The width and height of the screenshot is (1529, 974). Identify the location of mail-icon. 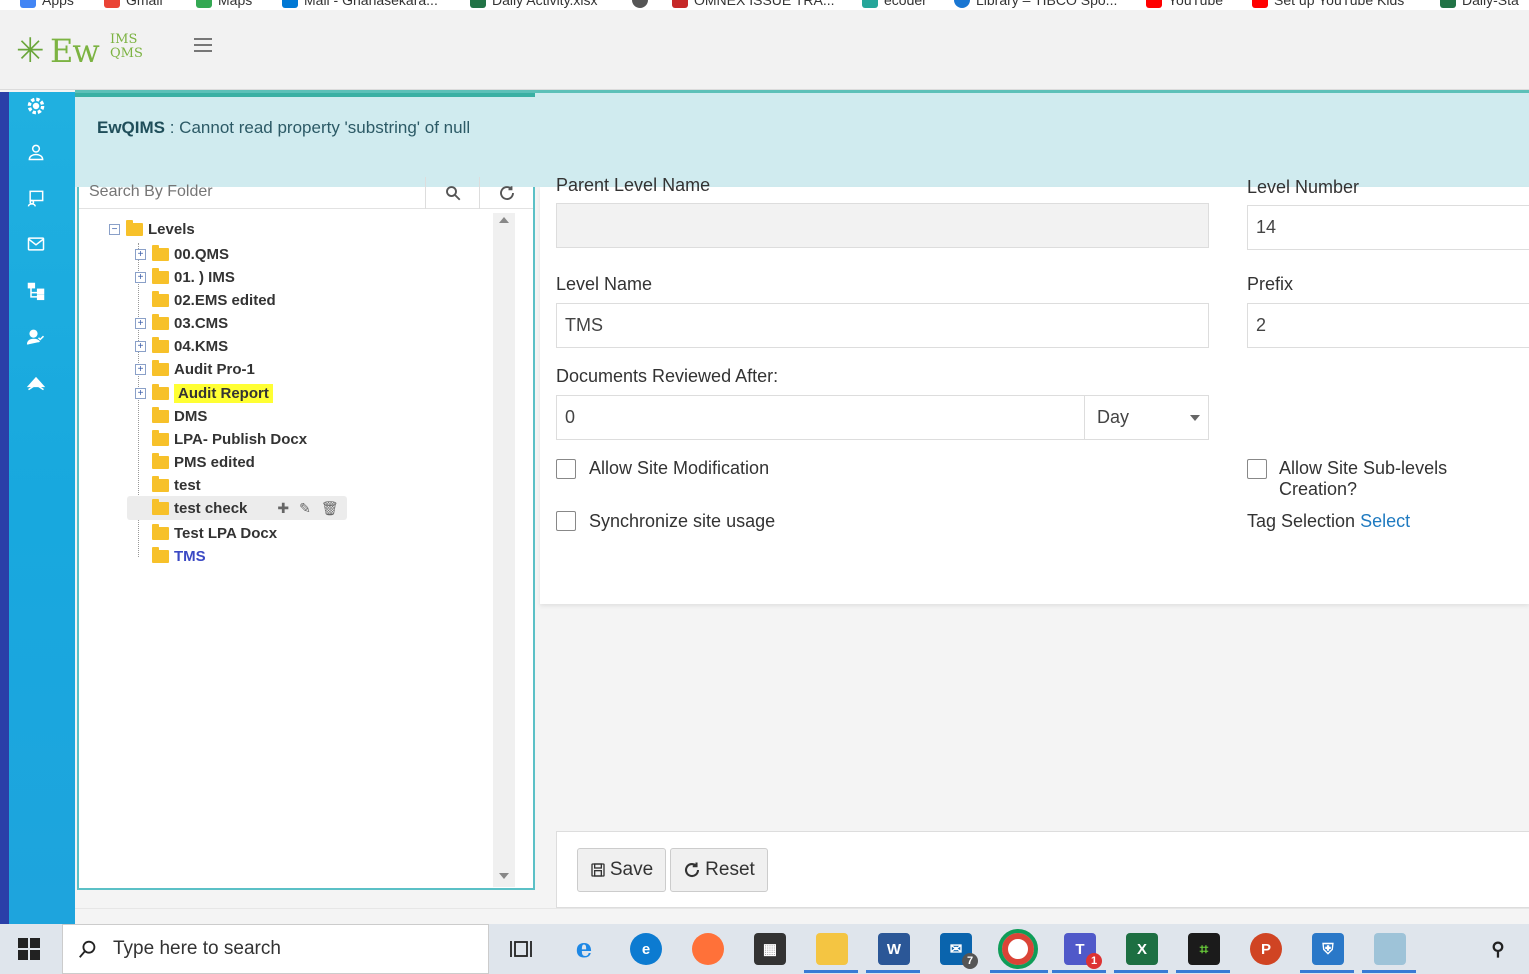
(36, 244).